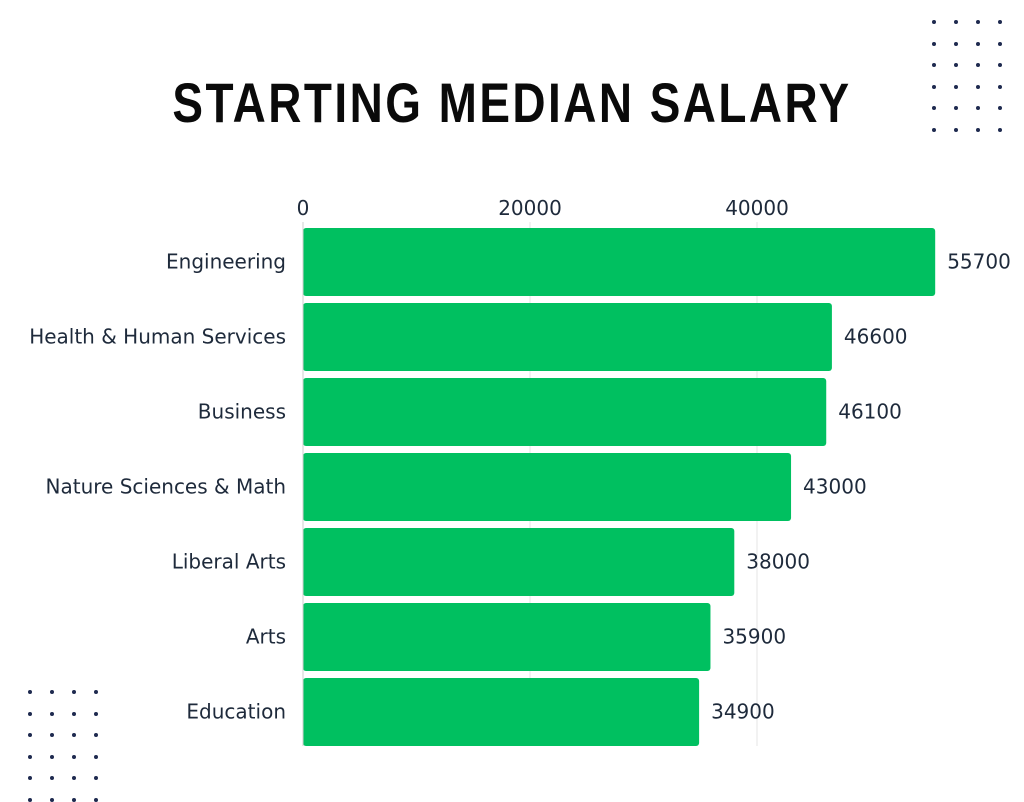 The height and width of the screenshot is (802, 1024). I want to click on x-tick-label: 40000, so click(757, 208).